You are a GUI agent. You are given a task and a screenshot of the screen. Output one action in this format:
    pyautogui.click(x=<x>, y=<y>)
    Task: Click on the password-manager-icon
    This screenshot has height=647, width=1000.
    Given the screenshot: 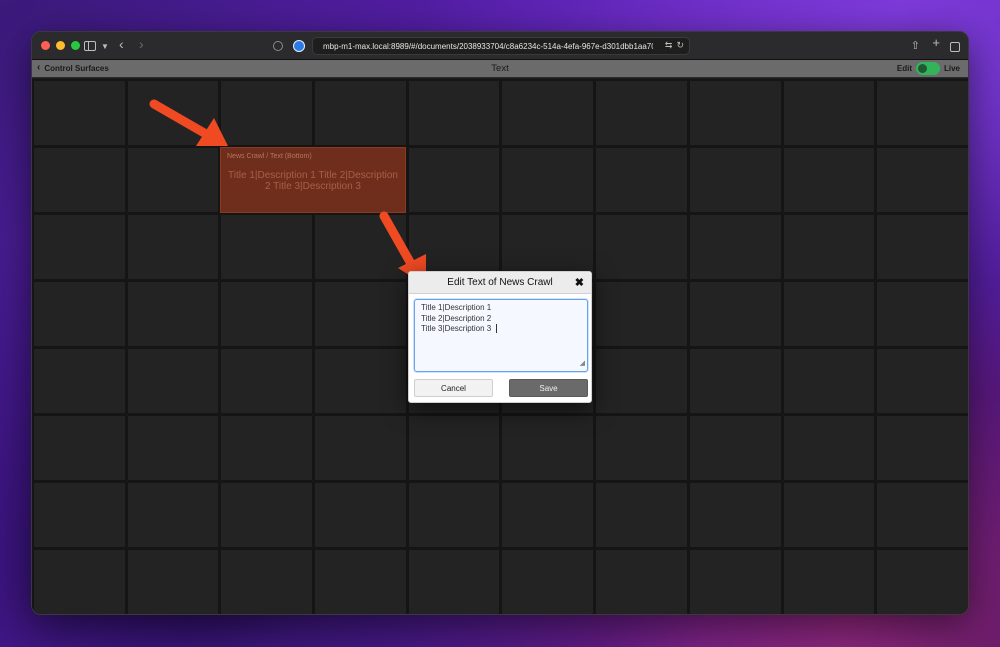 What is the action you would take?
    pyautogui.click(x=299, y=46)
    